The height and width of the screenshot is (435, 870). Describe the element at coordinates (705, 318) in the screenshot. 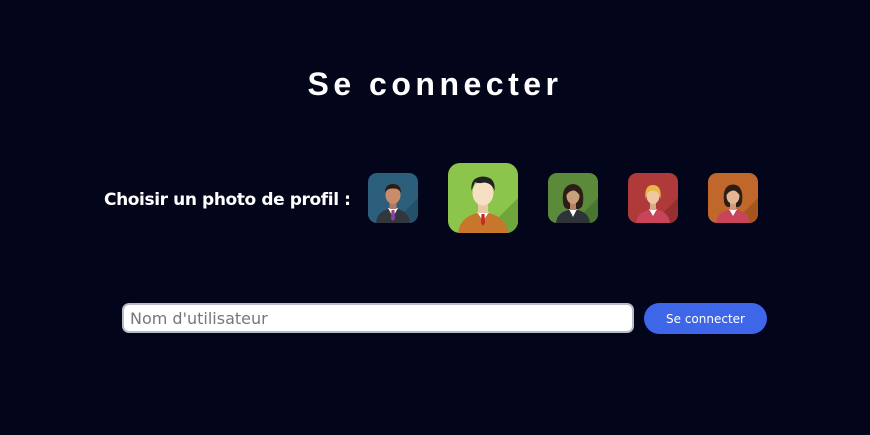

I see `connect-button: Se connecter` at that location.